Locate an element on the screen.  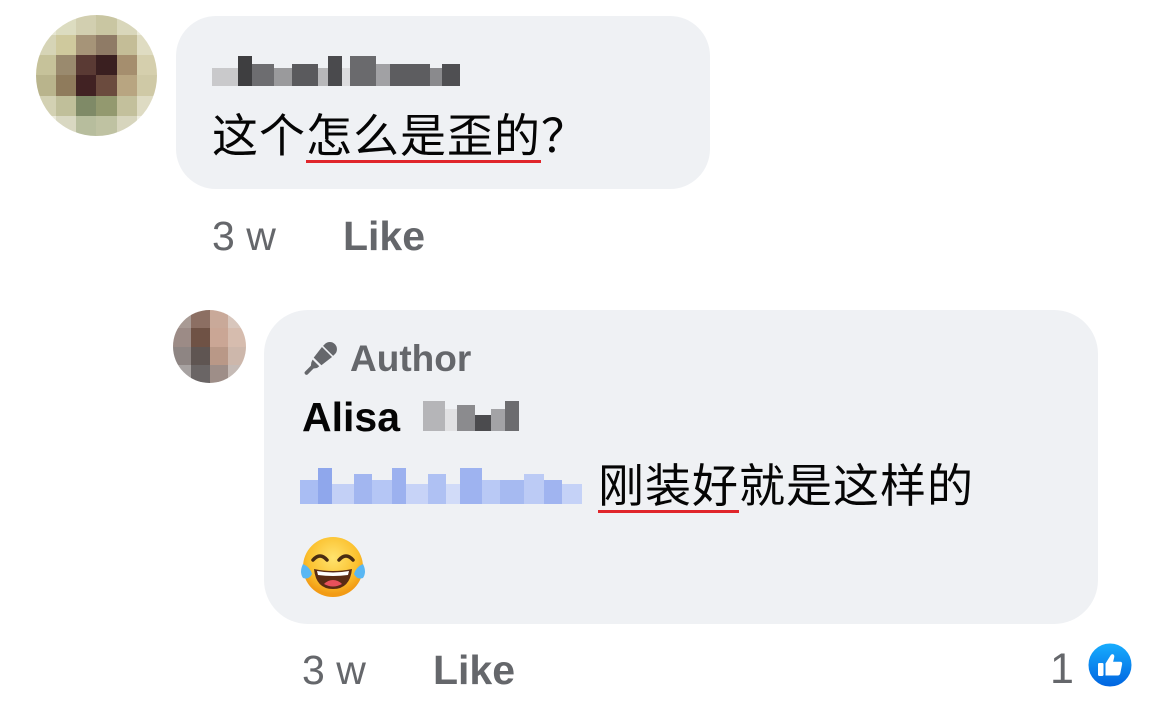
reply-author-name: Alisa is located at coordinates (411, 417).